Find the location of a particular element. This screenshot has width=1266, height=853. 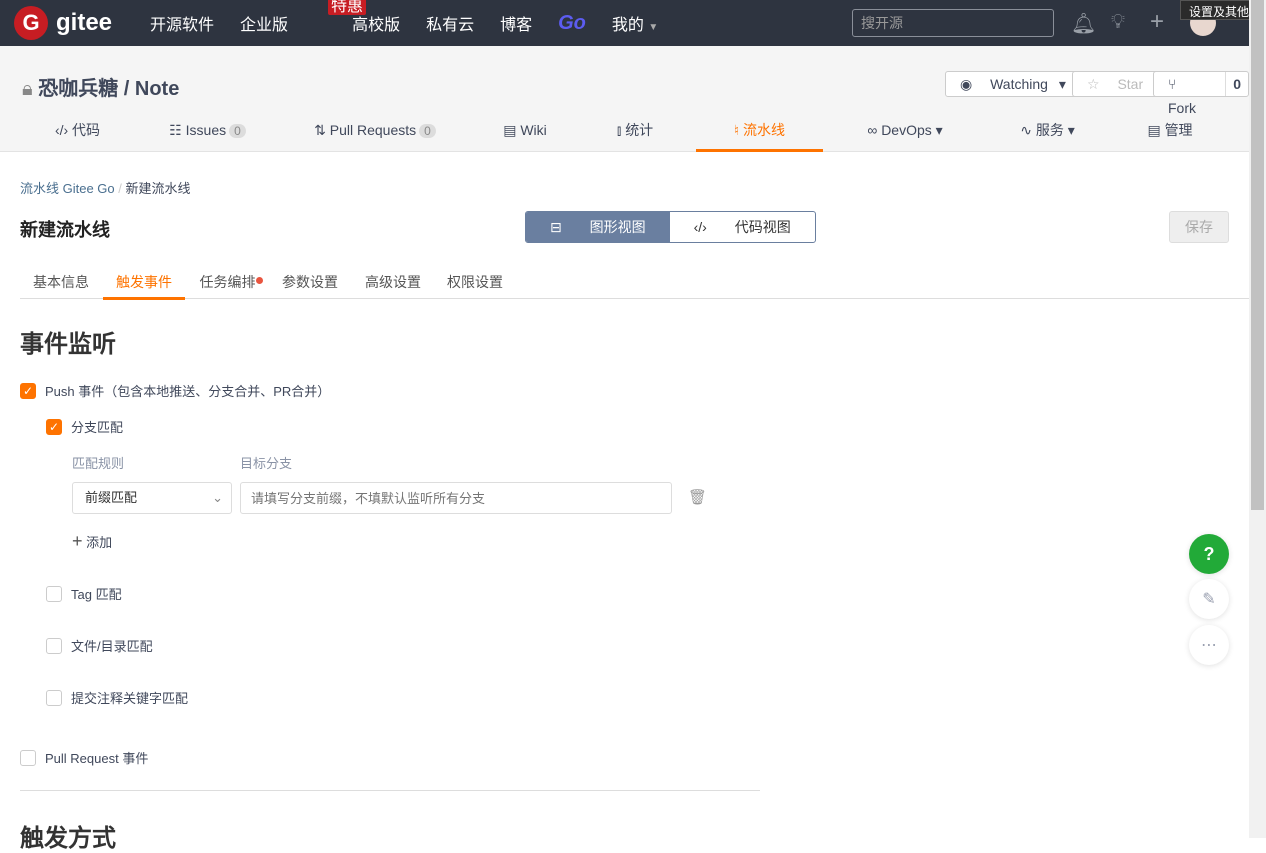

tab-label: 服务 is located at coordinates (1049, 130).